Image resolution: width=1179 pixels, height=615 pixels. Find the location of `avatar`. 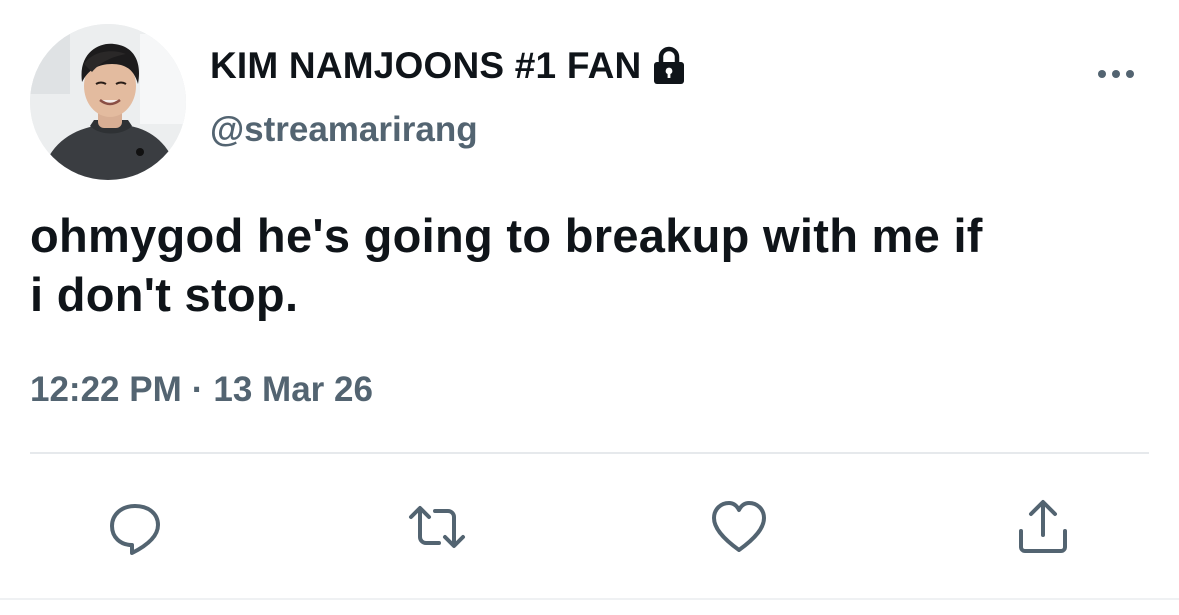

avatar is located at coordinates (108, 102).